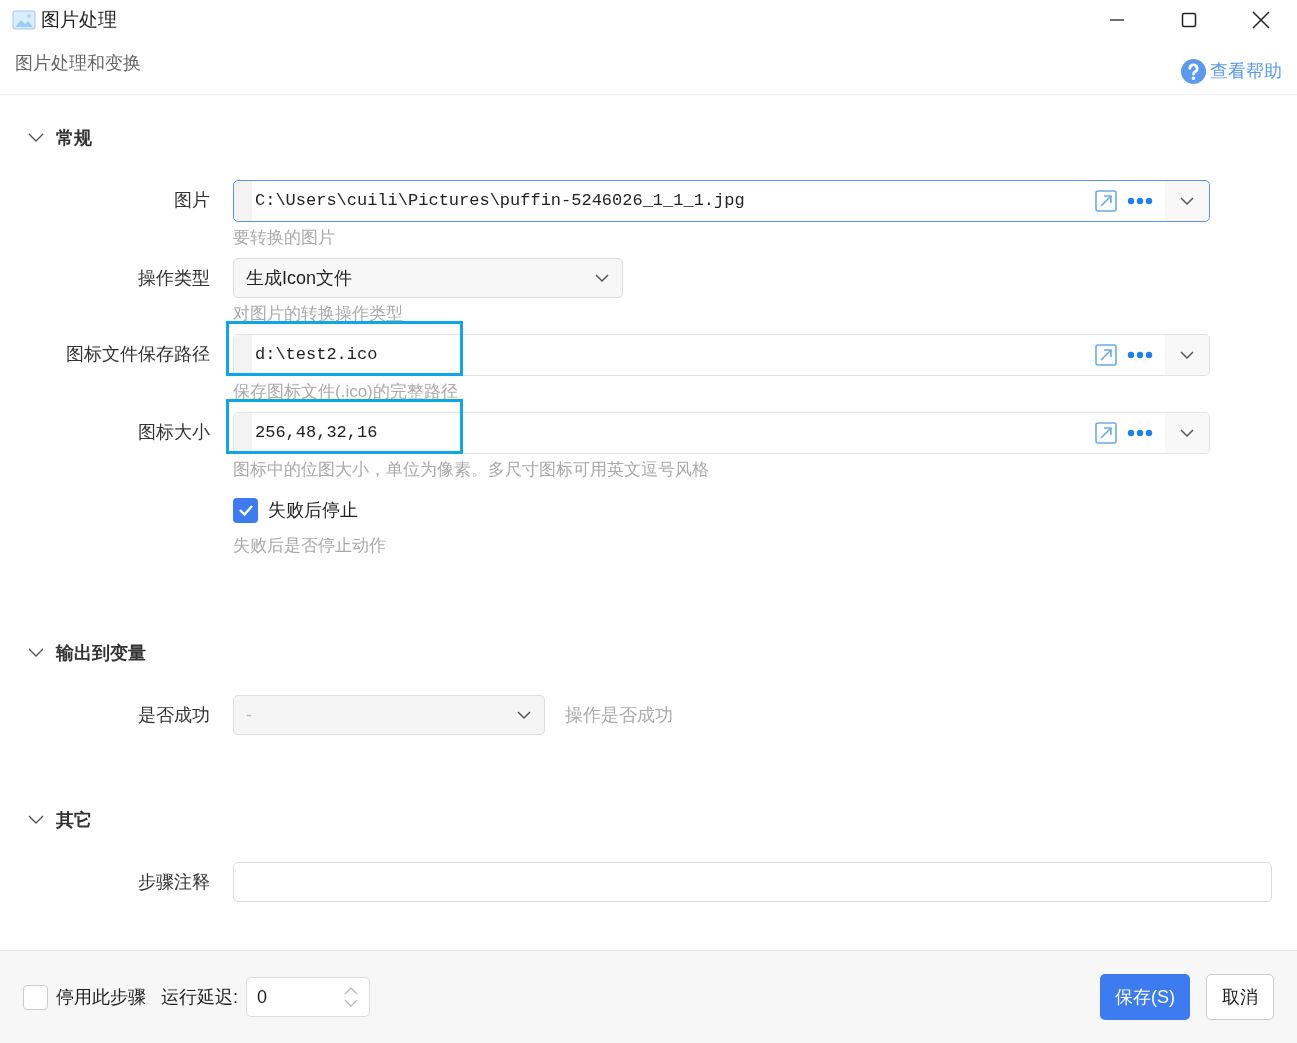 The height and width of the screenshot is (1043, 1297). What do you see at coordinates (101, 997) in the screenshot?
I see `disable-step-label: 停用此步骤` at bounding box center [101, 997].